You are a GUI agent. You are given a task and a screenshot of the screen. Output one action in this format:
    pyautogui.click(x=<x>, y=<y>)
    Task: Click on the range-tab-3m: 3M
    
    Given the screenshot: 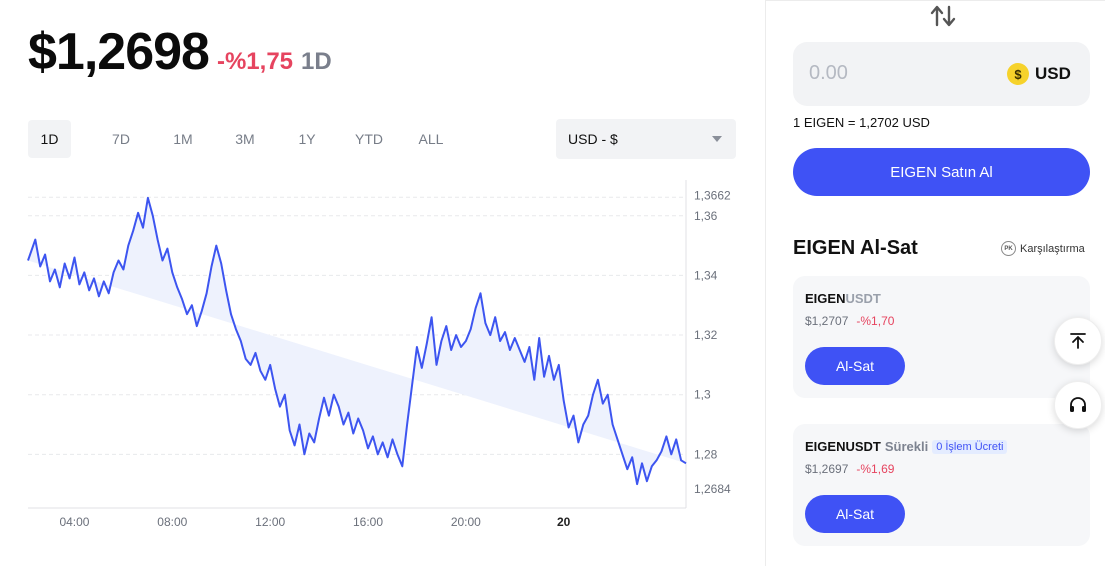 What is the action you would take?
    pyautogui.click(x=245, y=139)
    